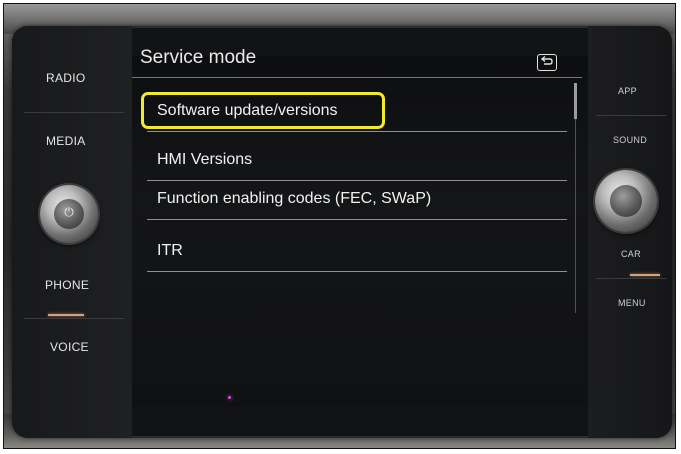  I want to click on menu-item-function-enabling-codes: Function enabling codes (FEC, SWaP), so click(357, 202).